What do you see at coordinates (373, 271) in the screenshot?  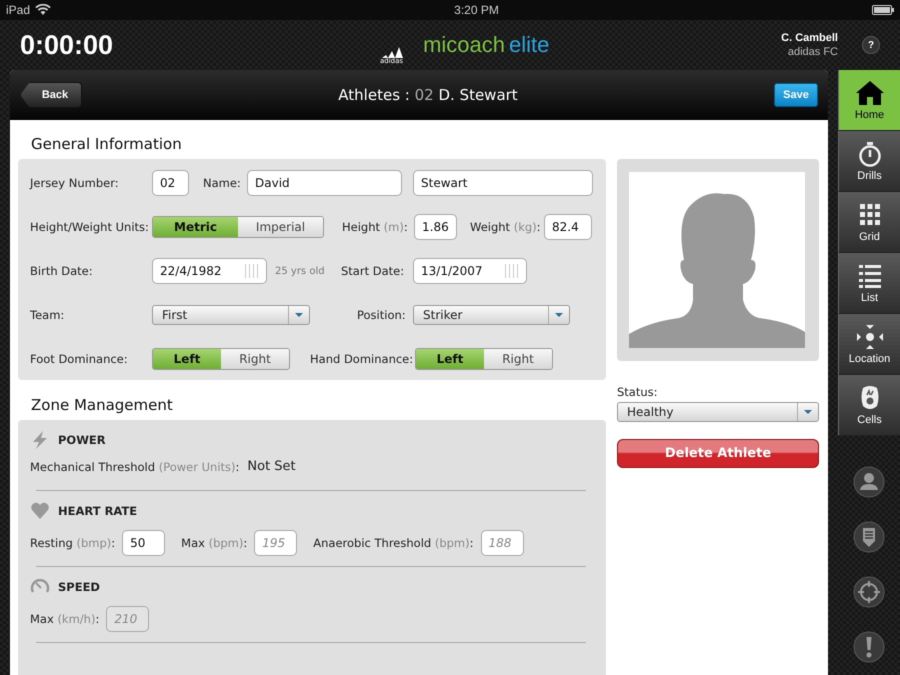 I see `field-label: Start Date:` at bounding box center [373, 271].